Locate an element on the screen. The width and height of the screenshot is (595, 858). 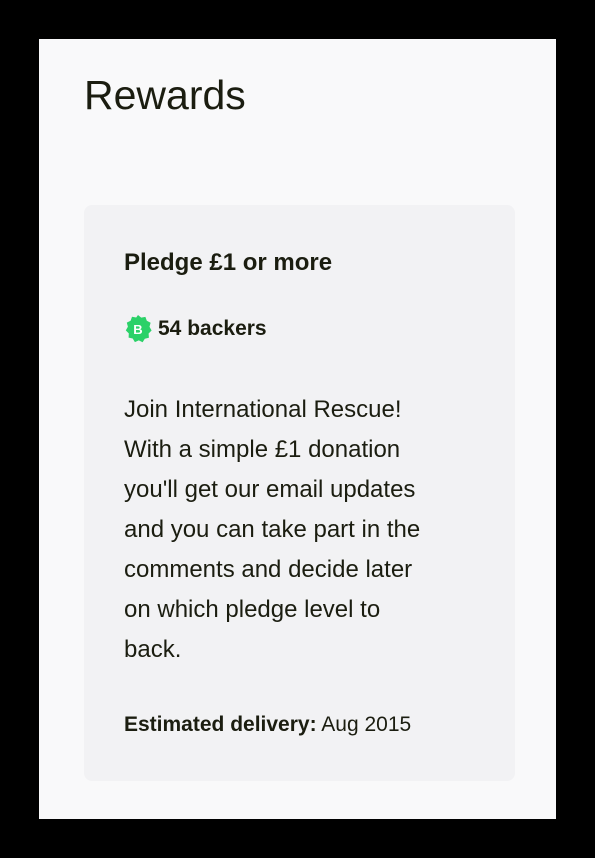
badge-letter: B is located at coordinates (137, 329).